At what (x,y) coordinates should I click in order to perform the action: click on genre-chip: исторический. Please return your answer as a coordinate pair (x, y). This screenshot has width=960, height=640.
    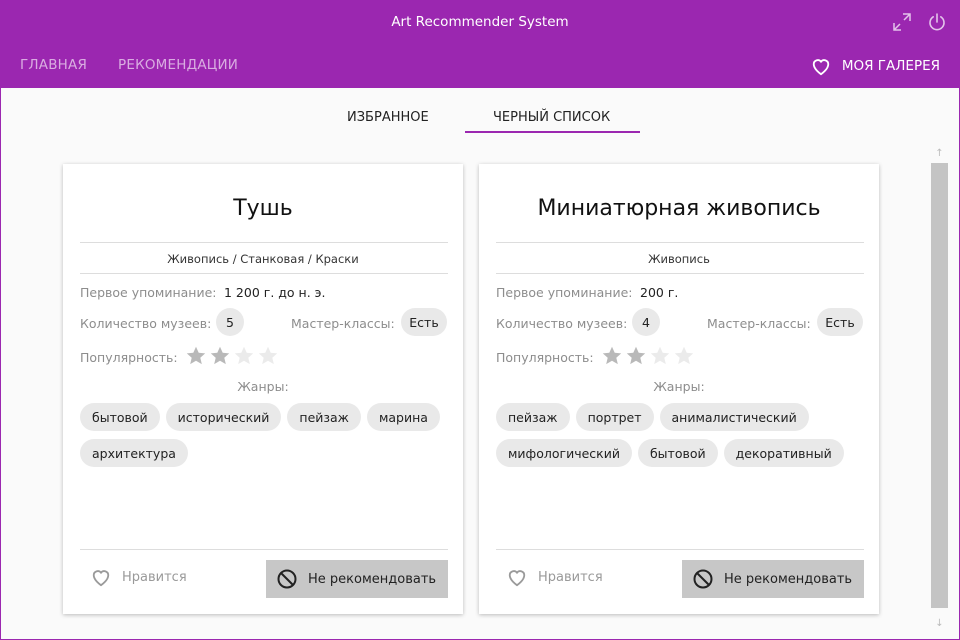
    Looking at the image, I should click on (223, 417).